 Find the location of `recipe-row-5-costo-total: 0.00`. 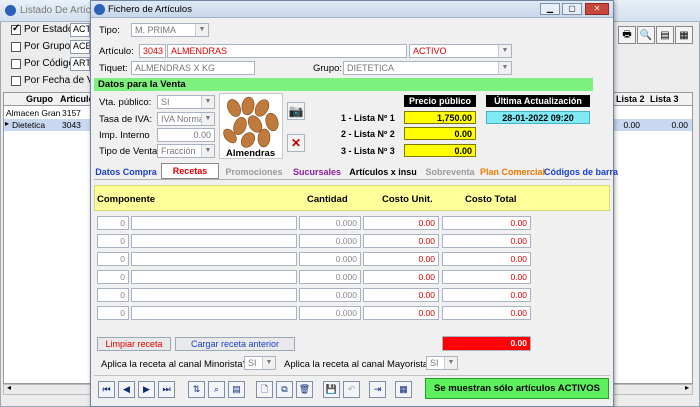

recipe-row-5-costo-total: 0.00 is located at coordinates (486, 313).